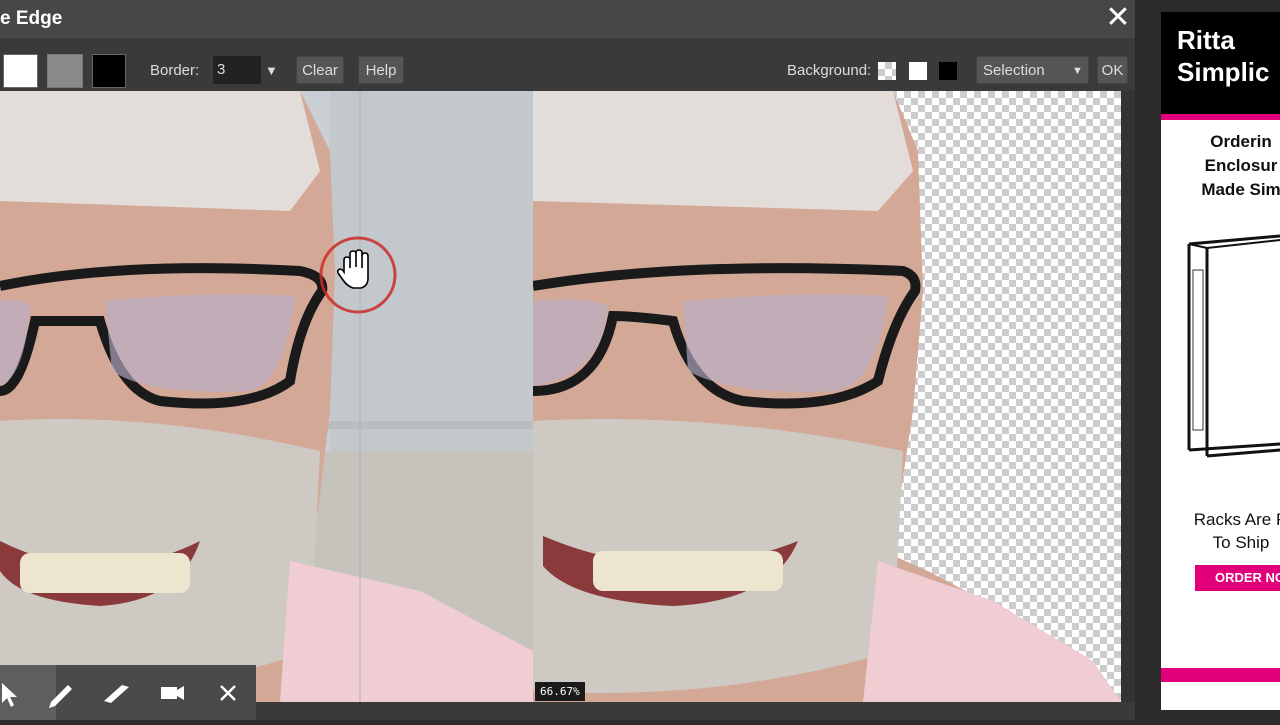 The height and width of the screenshot is (725, 1280). I want to click on camera-tool-button, so click(172, 692).